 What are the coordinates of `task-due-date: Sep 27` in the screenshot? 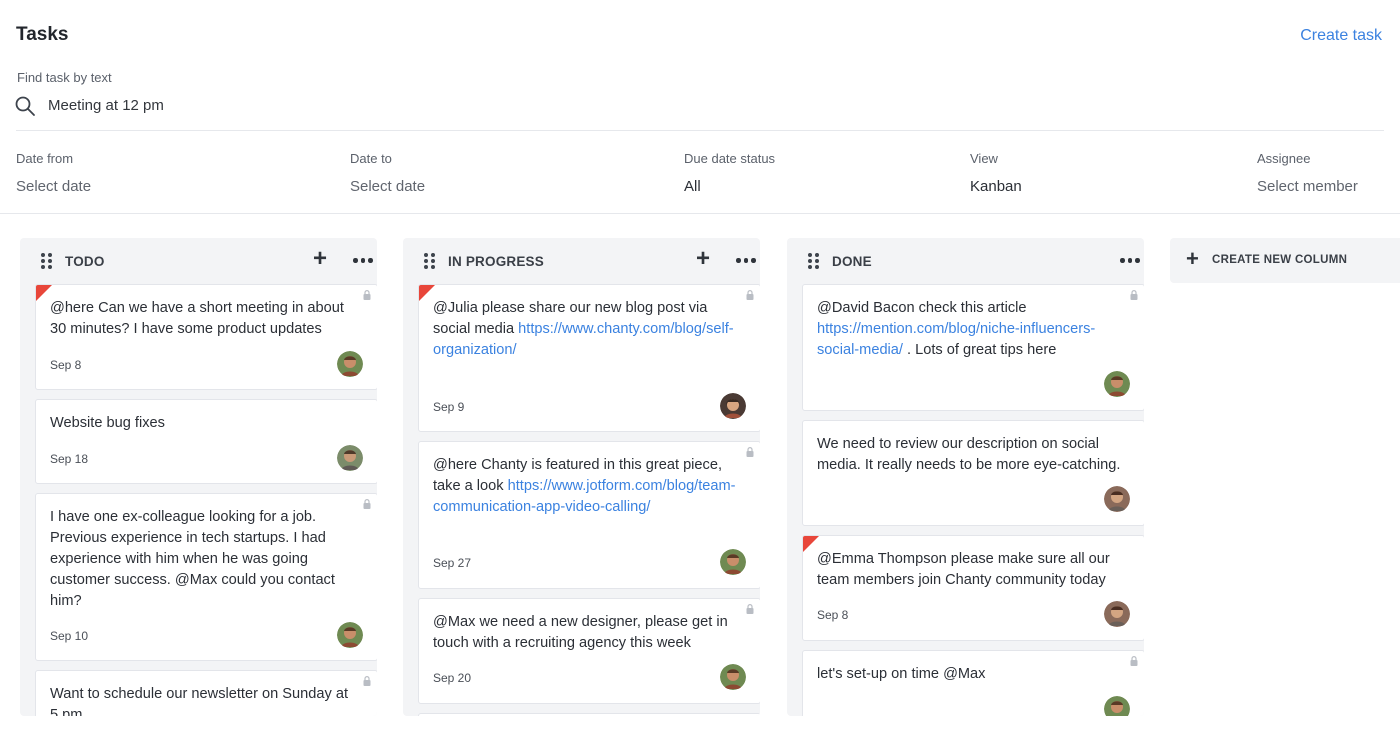 It's located at (452, 563).